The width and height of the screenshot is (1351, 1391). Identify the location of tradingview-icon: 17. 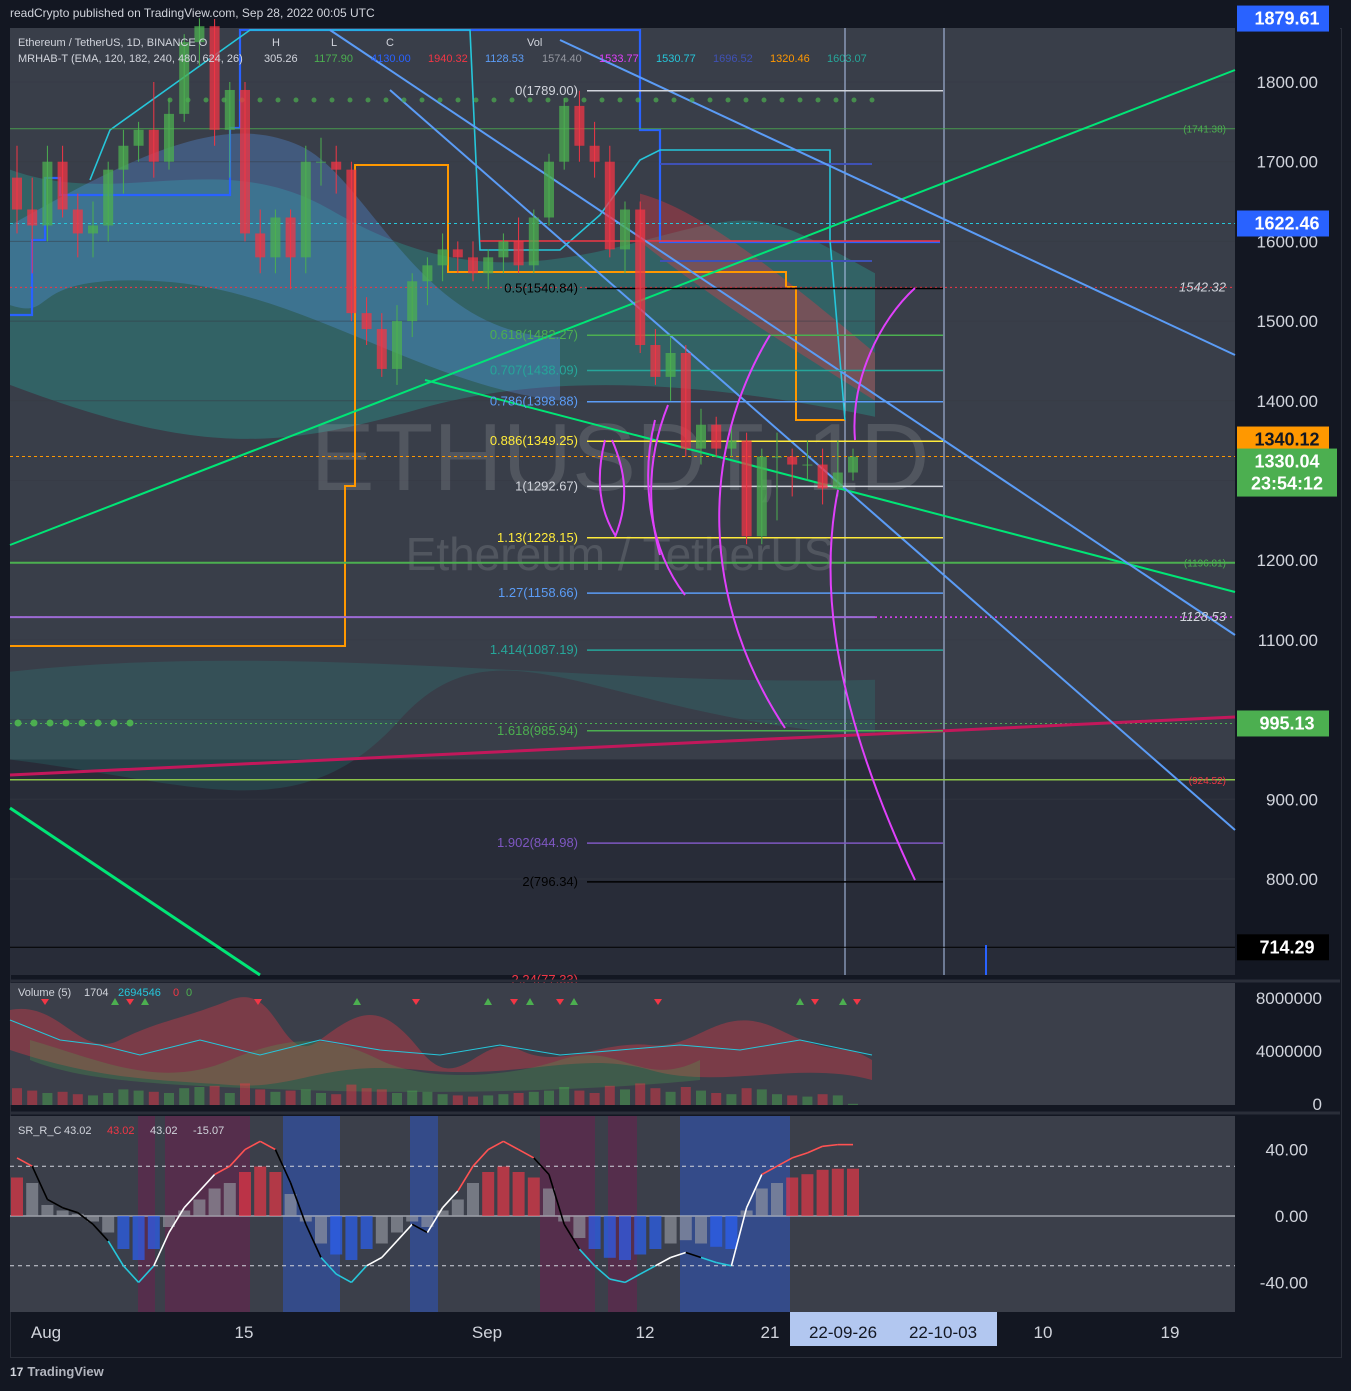
(17, 1372).